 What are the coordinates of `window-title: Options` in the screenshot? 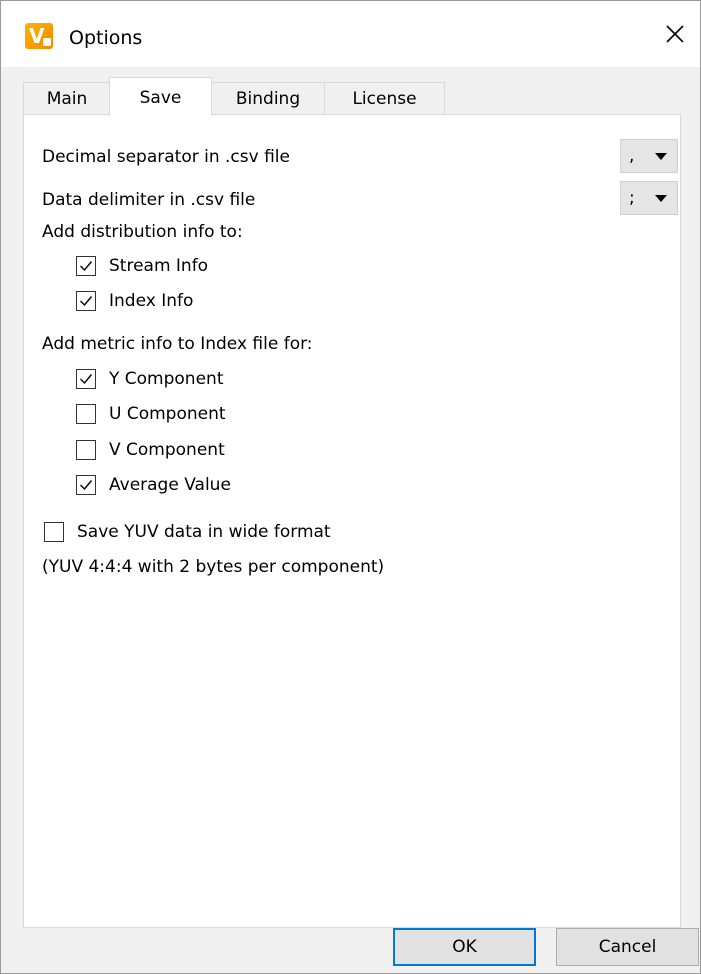 It's located at (106, 38).